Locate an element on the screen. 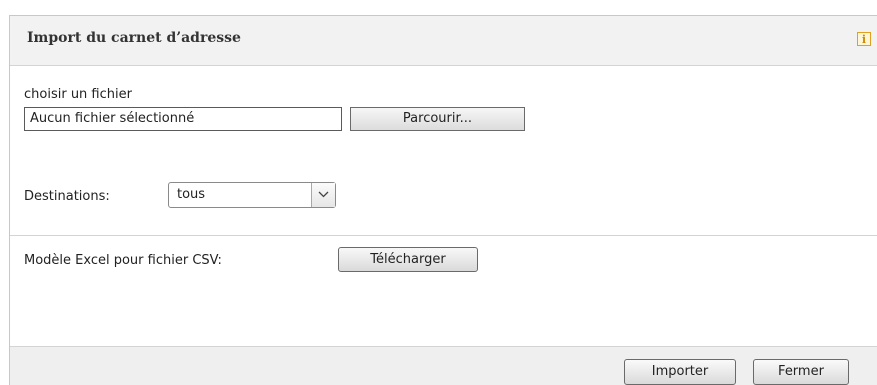 This screenshot has width=877, height=385. destinations-selected-value: tous is located at coordinates (191, 194).